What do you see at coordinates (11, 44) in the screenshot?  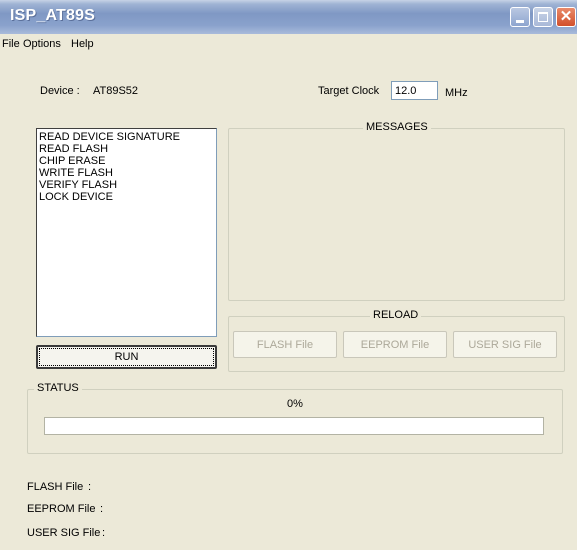 I see `menu-file: File` at bounding box center [11, 44].